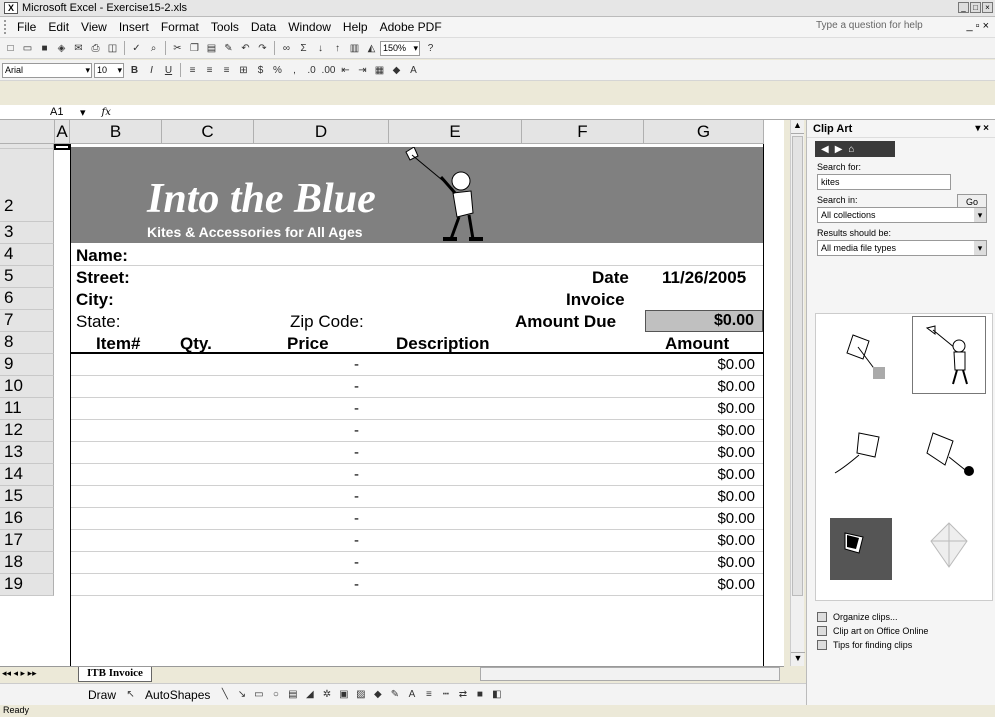  I want to click on back-icon: ◀, so click(825, 149).